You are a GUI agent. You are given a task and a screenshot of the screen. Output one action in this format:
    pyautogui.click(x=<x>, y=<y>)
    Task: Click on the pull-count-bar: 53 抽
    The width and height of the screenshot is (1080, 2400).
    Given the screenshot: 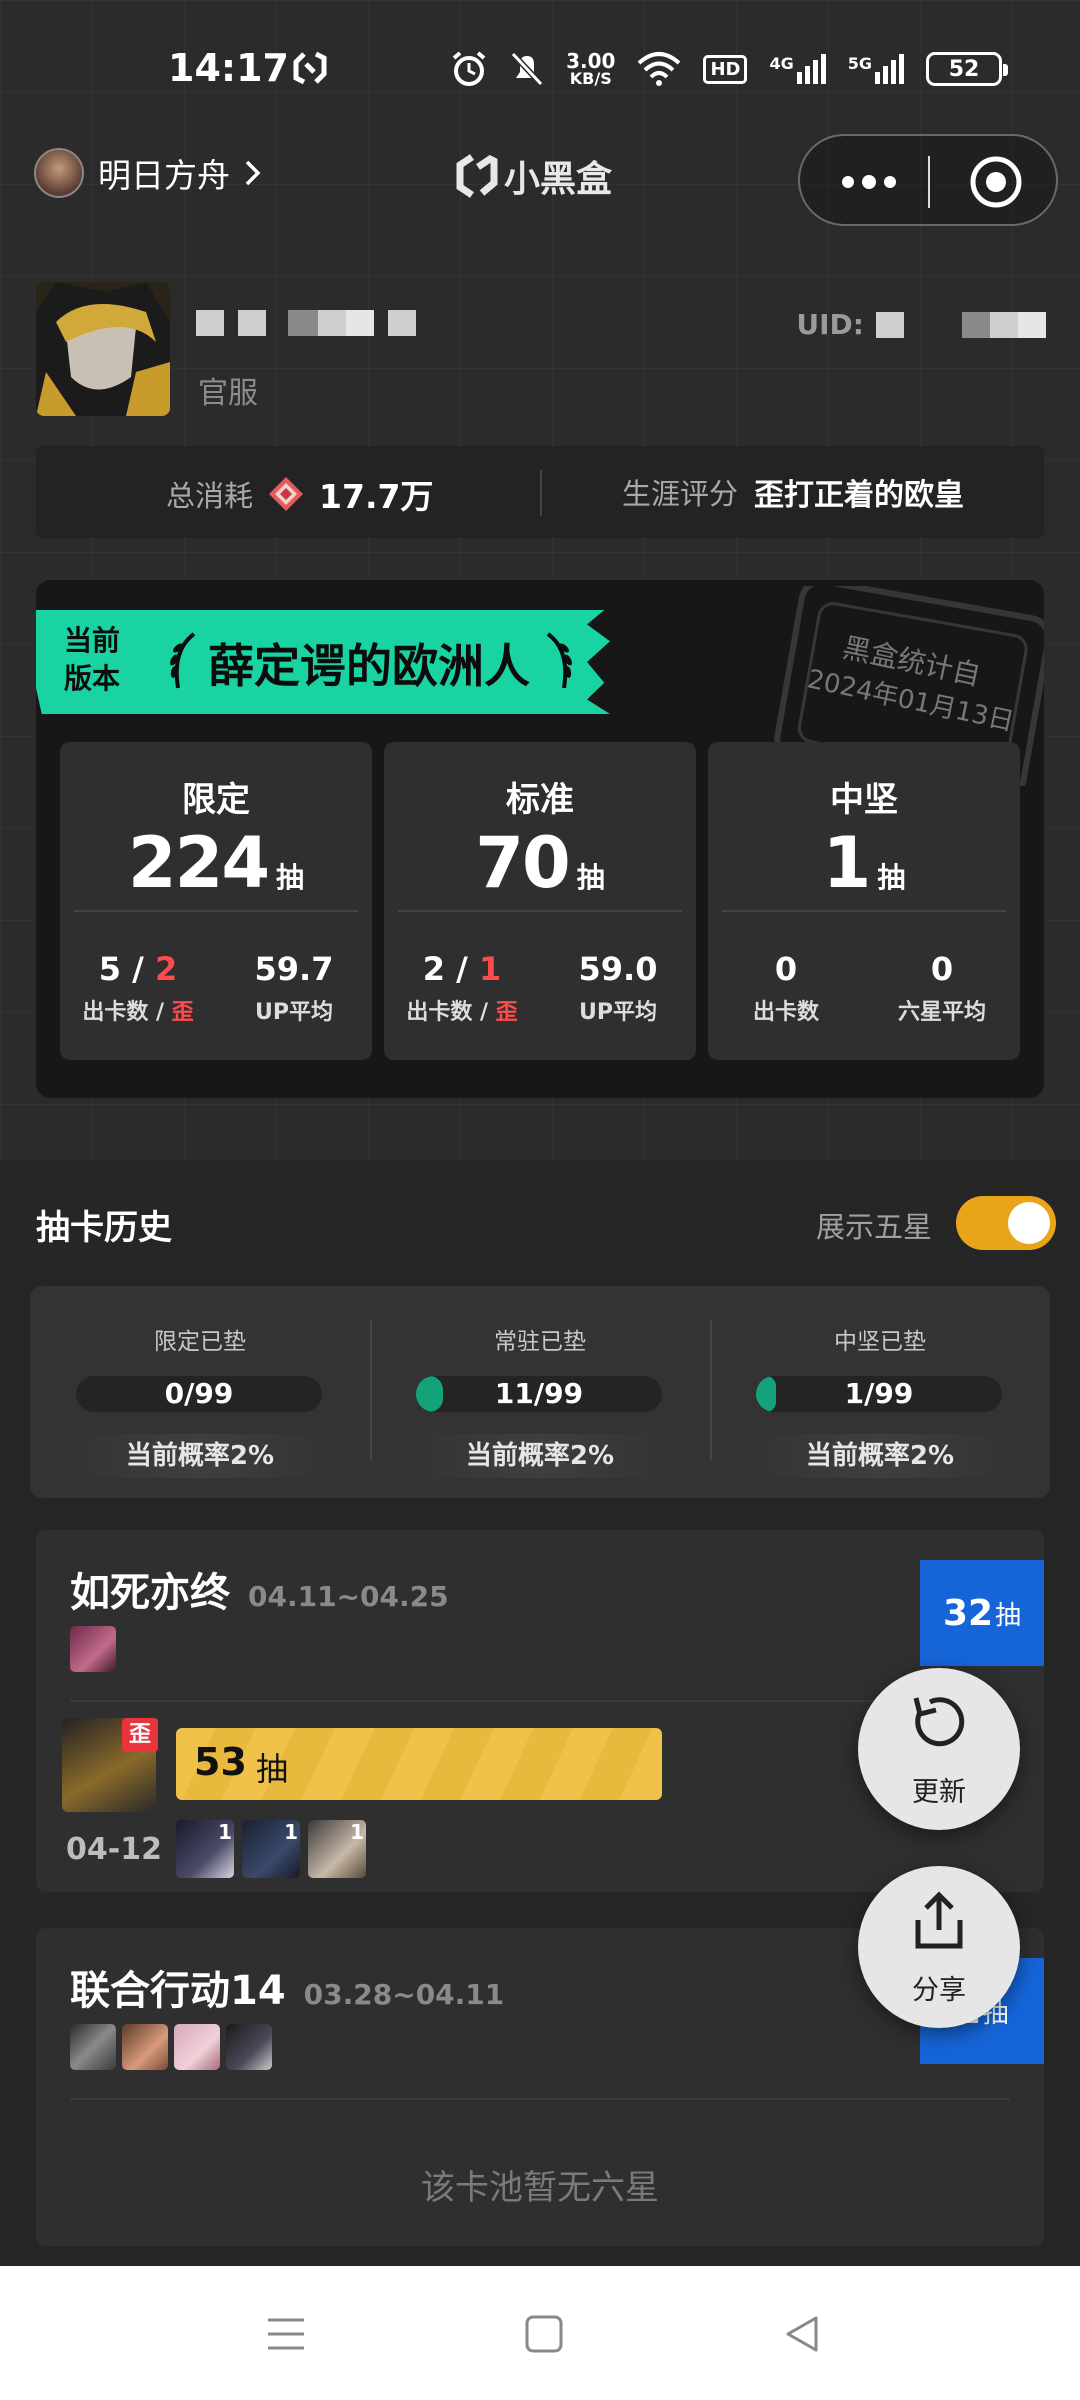 What is the action you would take?
    pyautogui.click(x=419, y=1764)
    